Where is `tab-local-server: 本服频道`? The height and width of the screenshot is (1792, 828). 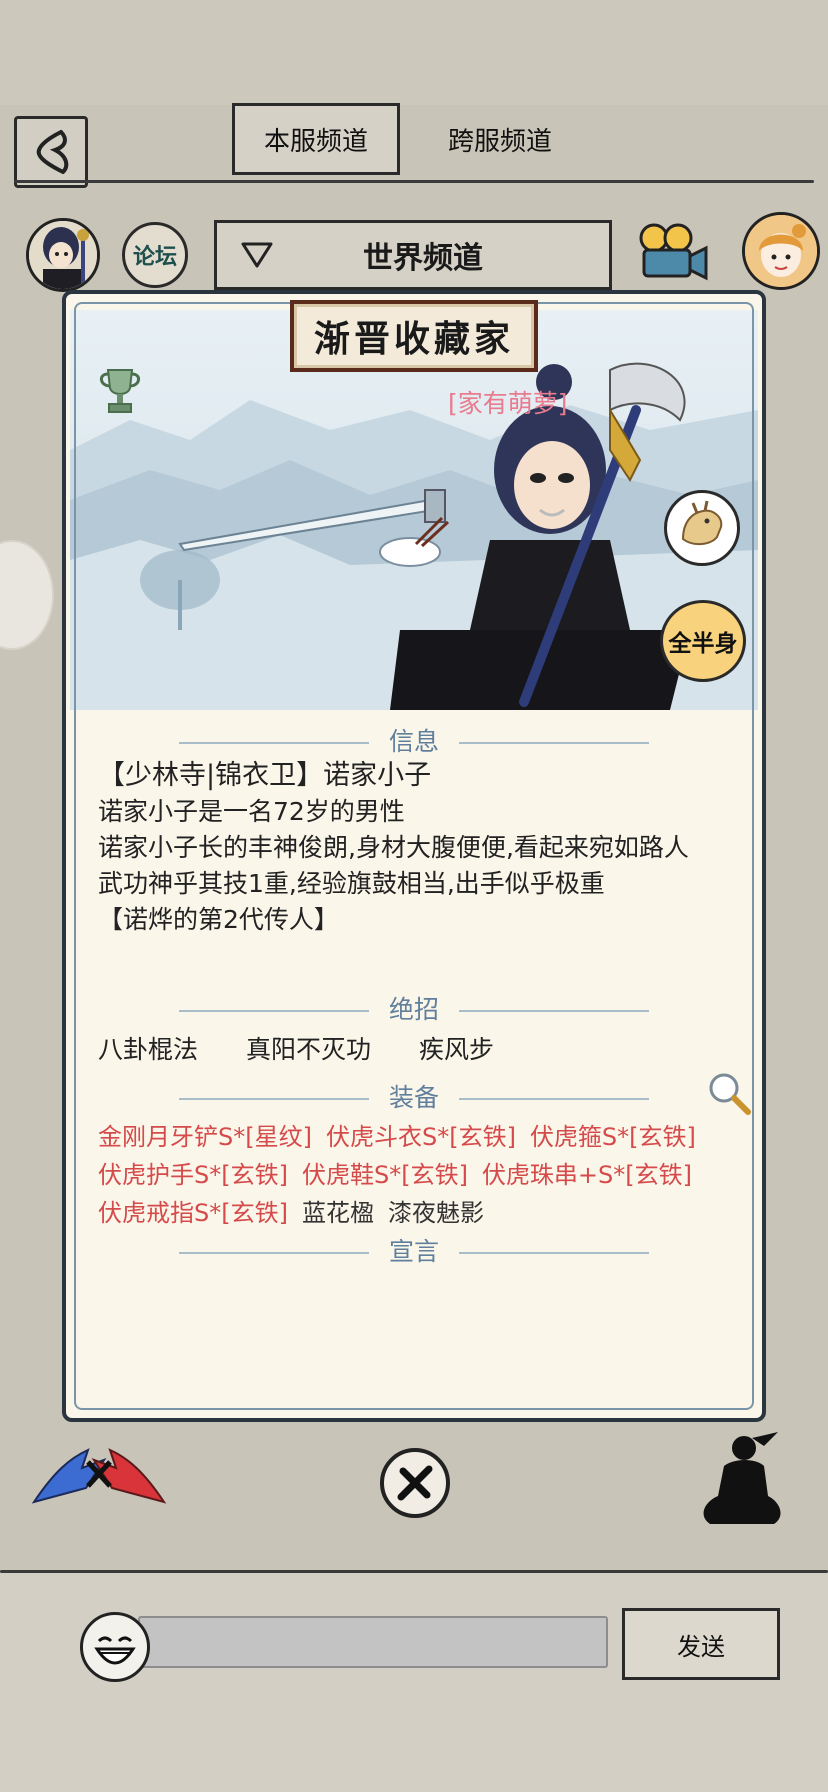 tab-local-server: 本服频道 is located at coordinates (316, 139).